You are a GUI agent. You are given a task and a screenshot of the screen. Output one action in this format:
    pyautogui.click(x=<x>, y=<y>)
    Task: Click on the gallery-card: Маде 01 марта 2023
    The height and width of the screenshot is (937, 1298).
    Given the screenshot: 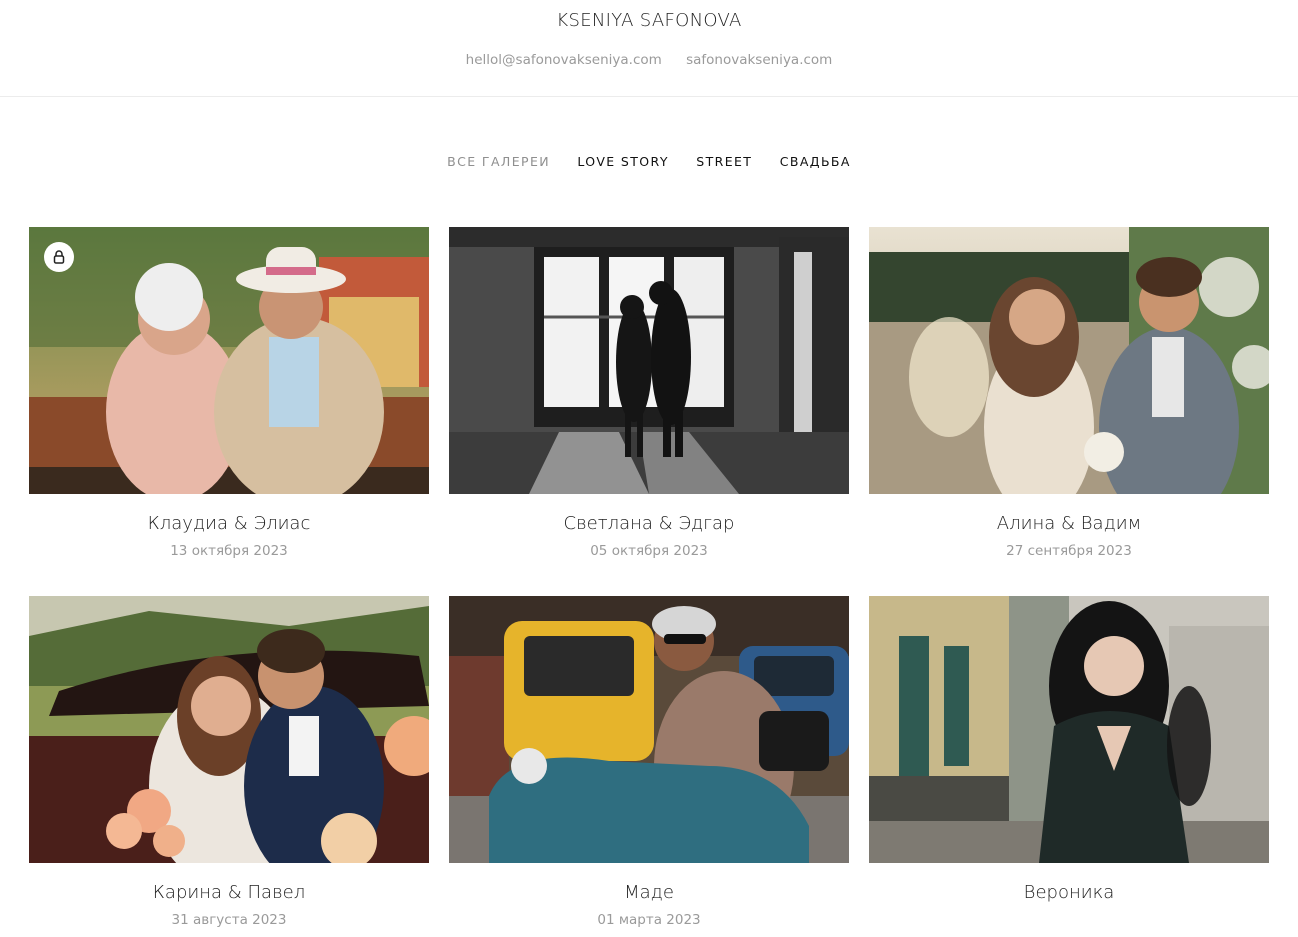 What is the action you would take?
    pyautogui.click(x=649, y=762)
    